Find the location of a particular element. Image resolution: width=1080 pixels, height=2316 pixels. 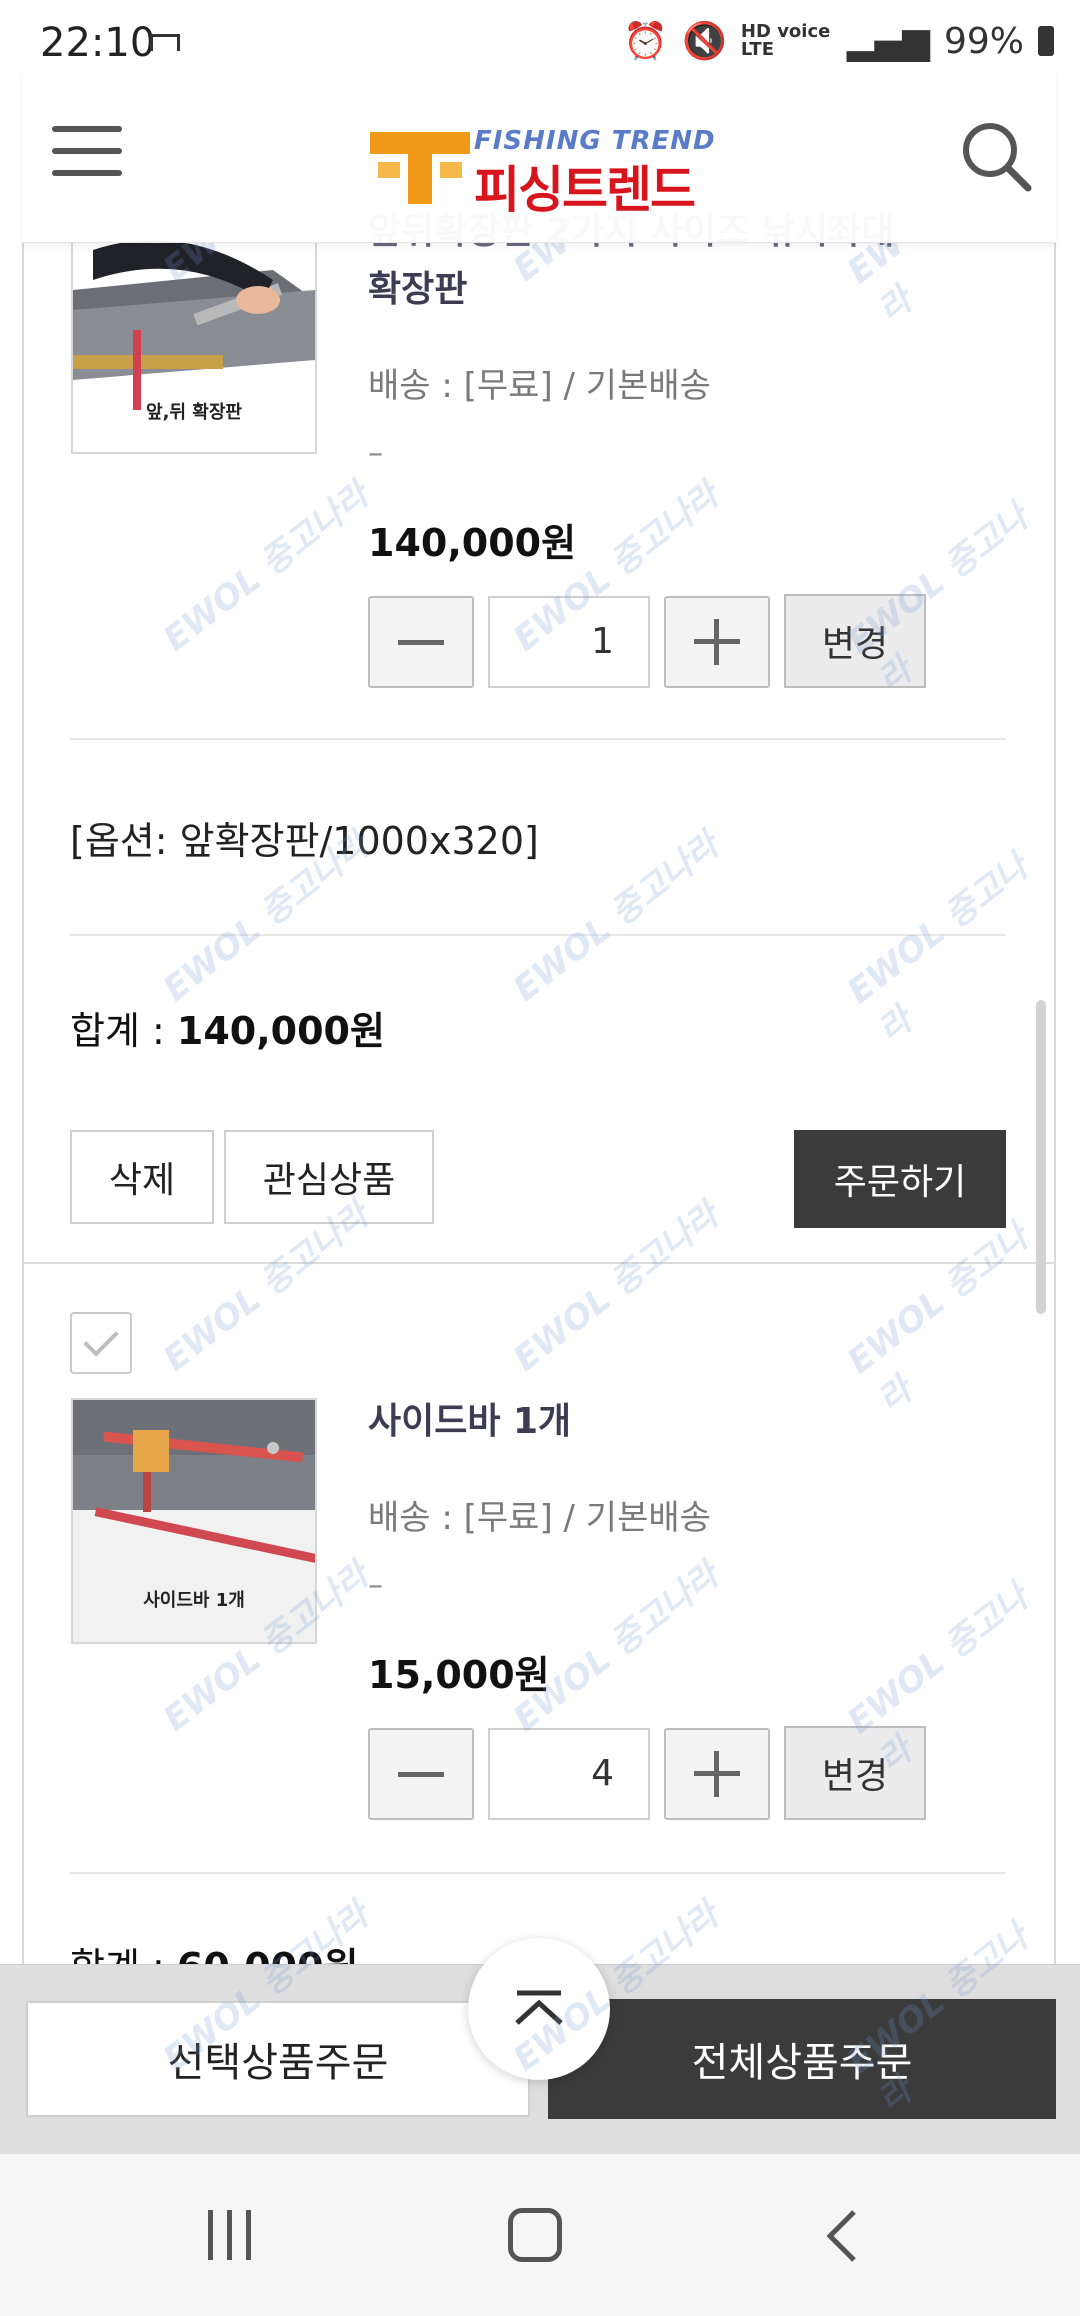

logo-mark is located at coordinates (420, 168).